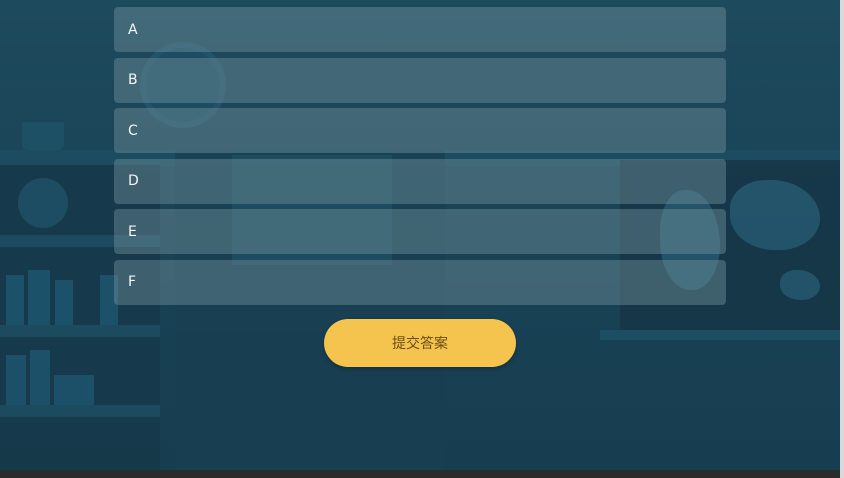 The width and height of the screenshot is (844, 478). Describe the element at coordinates (133, 29) in the screenshot. I see `option-label: A` at that location.